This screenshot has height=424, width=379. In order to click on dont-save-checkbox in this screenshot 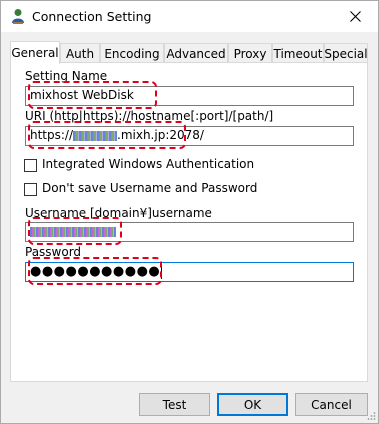, I will do `click(30, 189)`.